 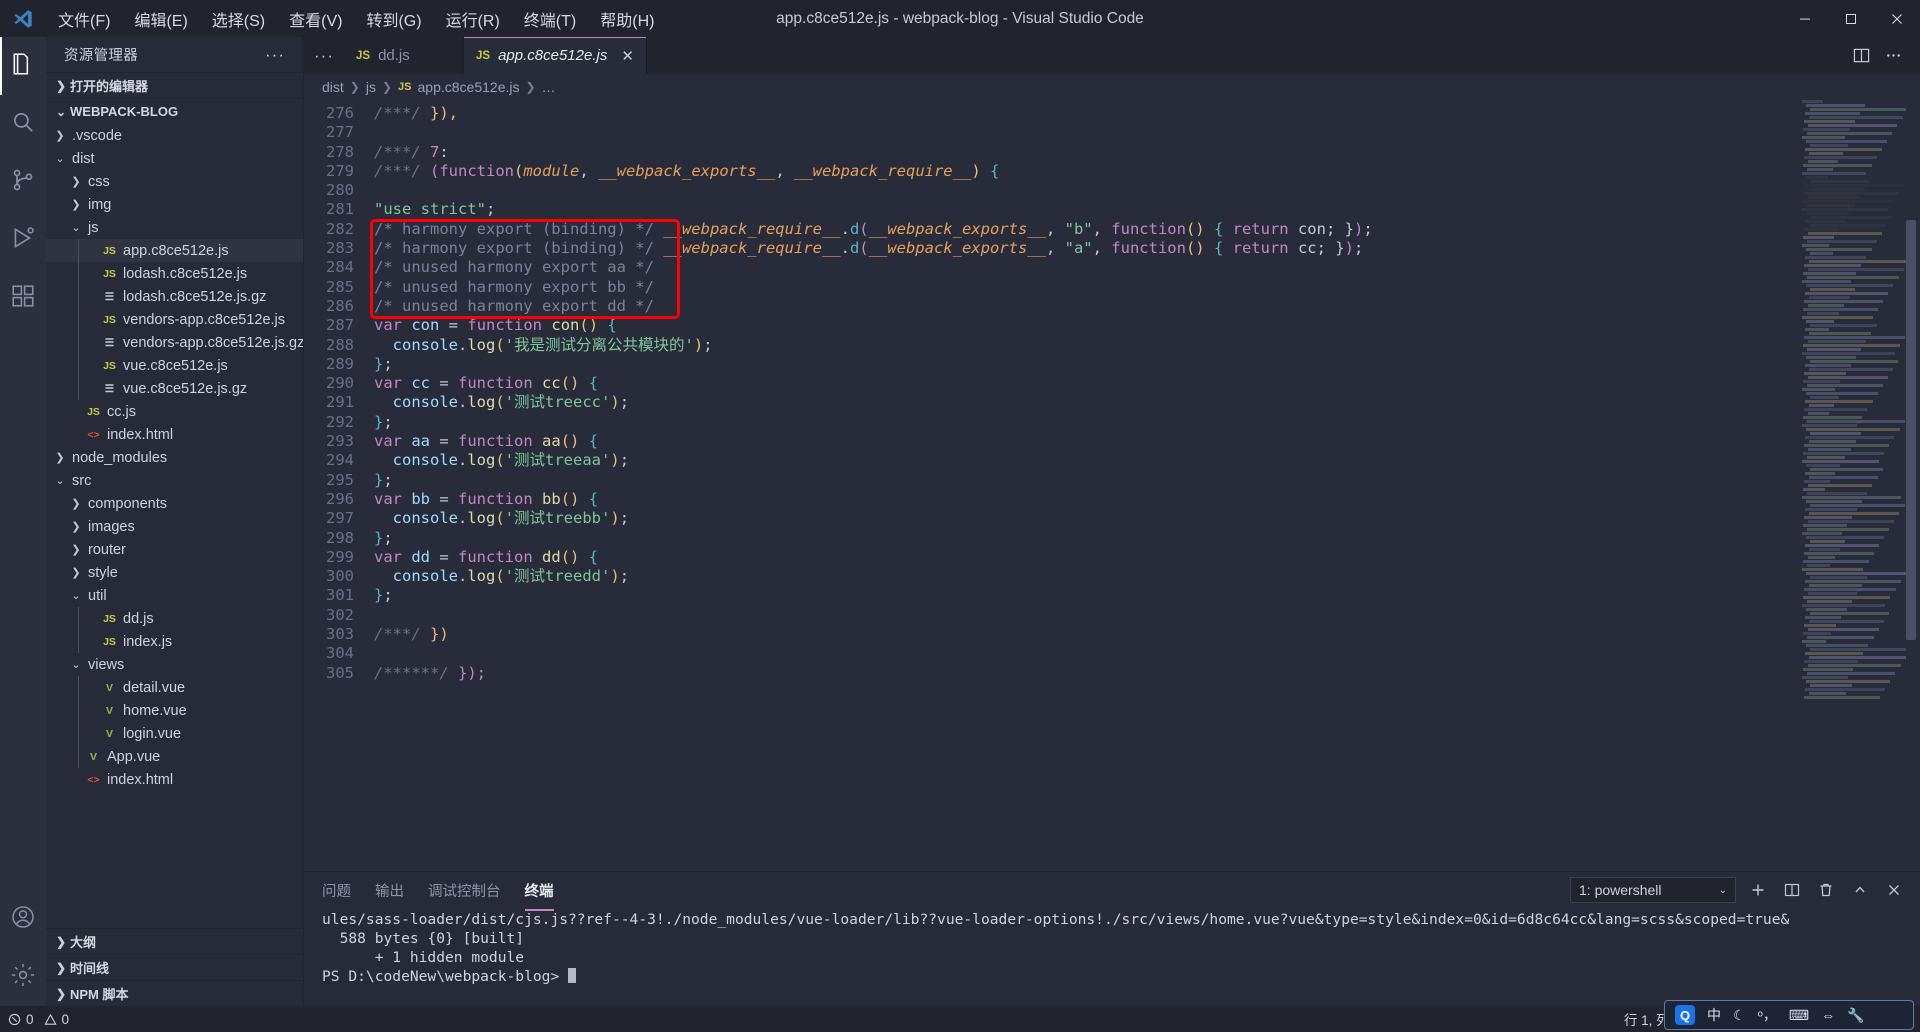 What do you see at coordinates (84, 19) in the screenshot?
I see `menu-file: 文件(F)` at bounding box center [84, 19].